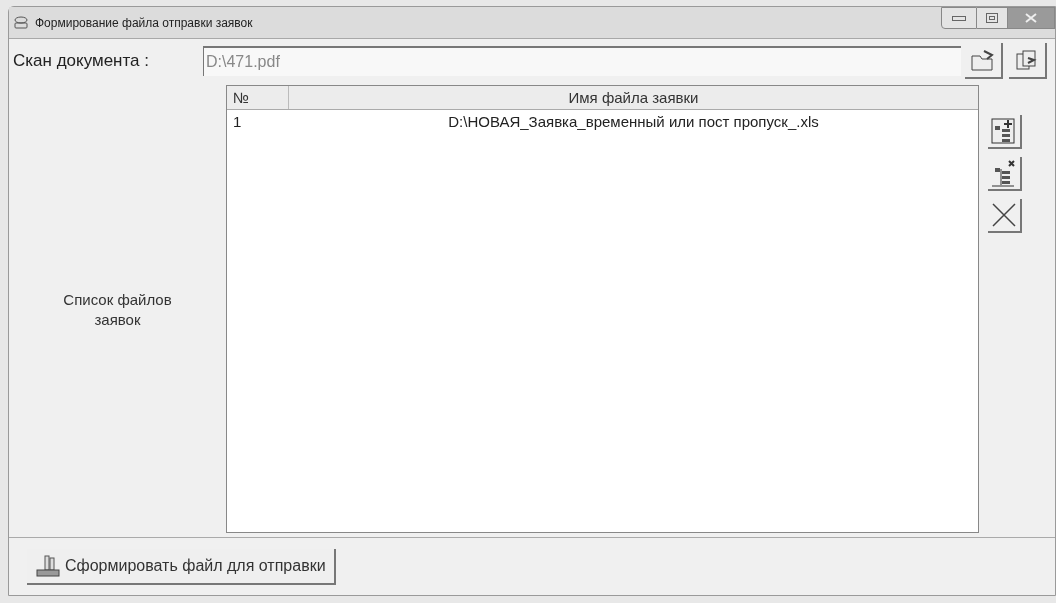 This screenshot has height=603, width=1056. I want to click on maximize-icon, so click(992, 18).